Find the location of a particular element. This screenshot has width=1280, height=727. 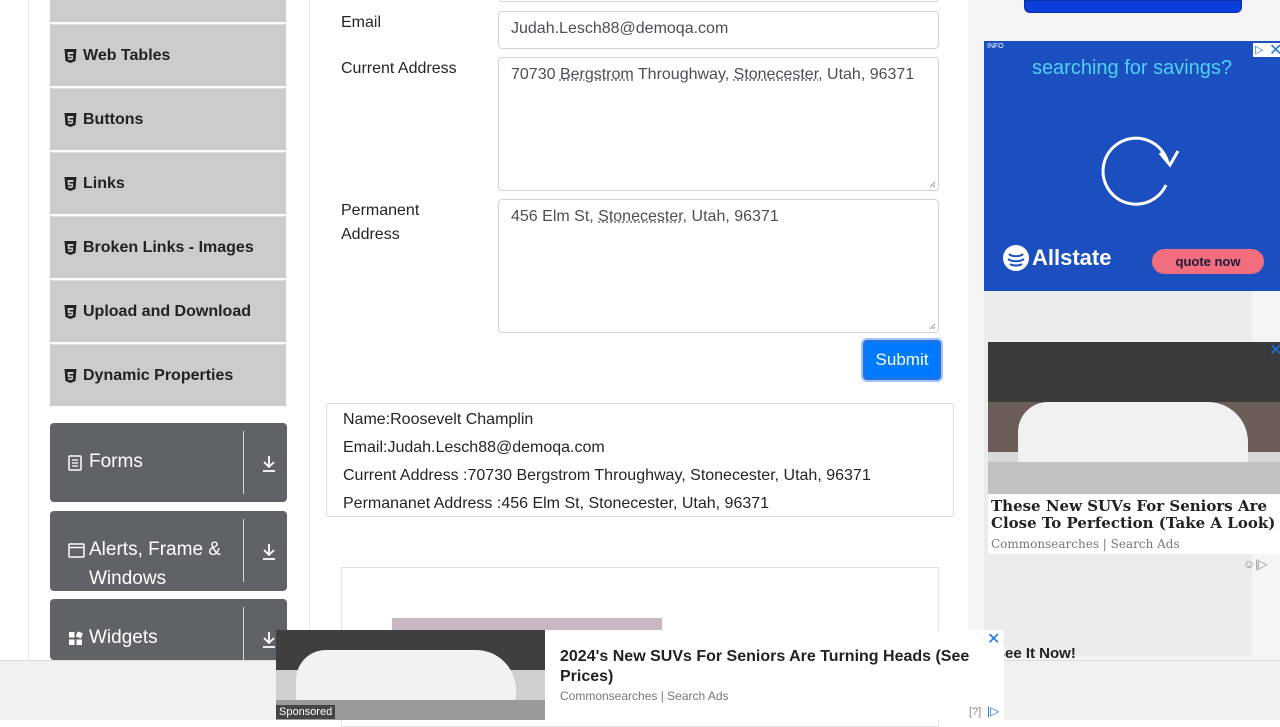

address-text: Throughway, is located at coordinates (684, 74).